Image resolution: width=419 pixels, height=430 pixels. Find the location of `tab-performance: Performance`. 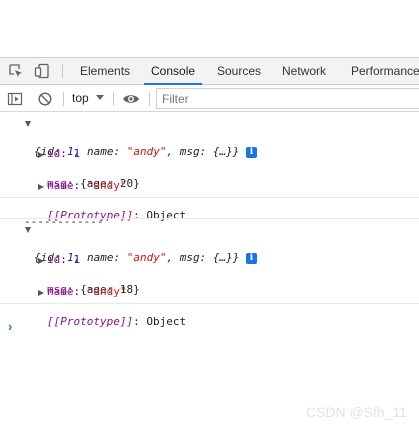

tab-performance: Performance is located at coordinates (385, 71).